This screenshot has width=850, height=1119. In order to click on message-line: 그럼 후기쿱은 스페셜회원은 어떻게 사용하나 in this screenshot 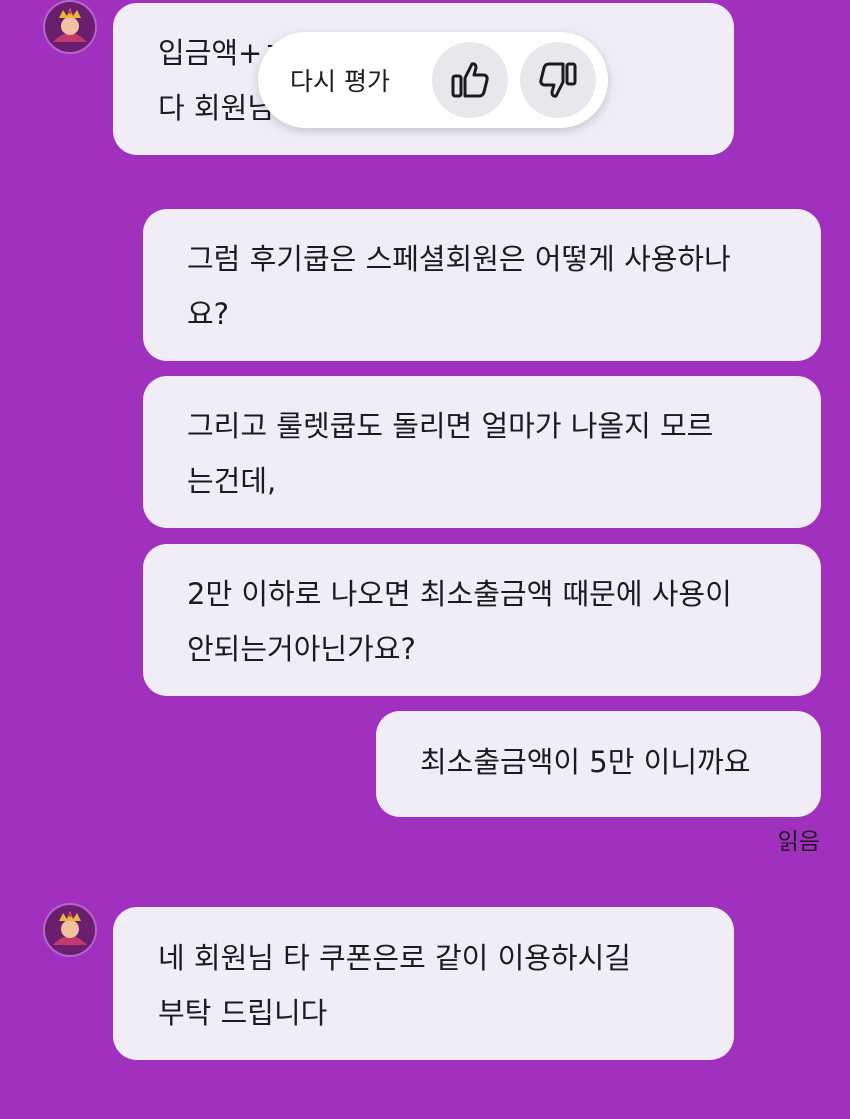, I will do `click(459, 259)`.